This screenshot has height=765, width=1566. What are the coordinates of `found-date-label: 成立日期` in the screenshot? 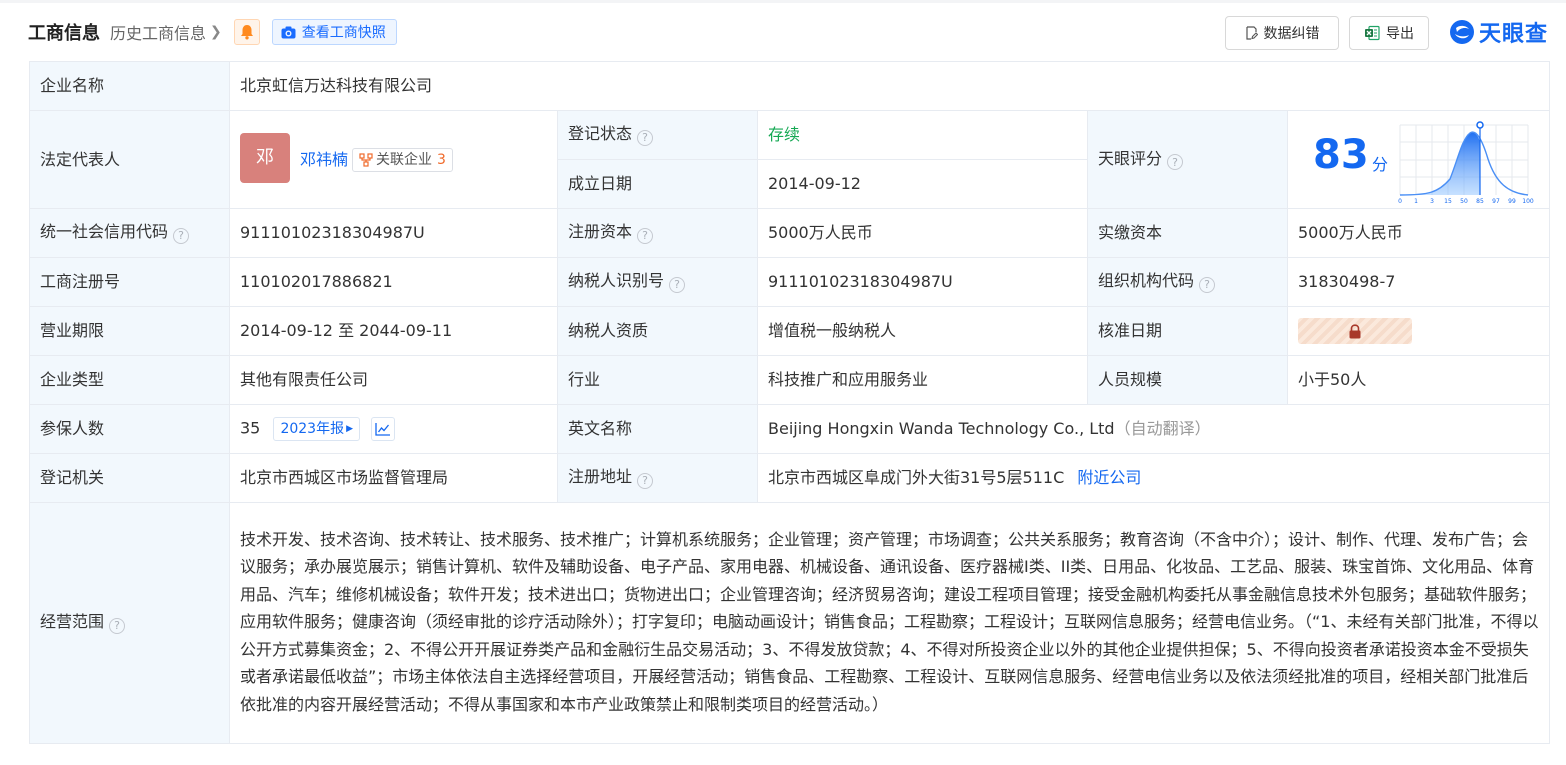 It's located at (657, 184).